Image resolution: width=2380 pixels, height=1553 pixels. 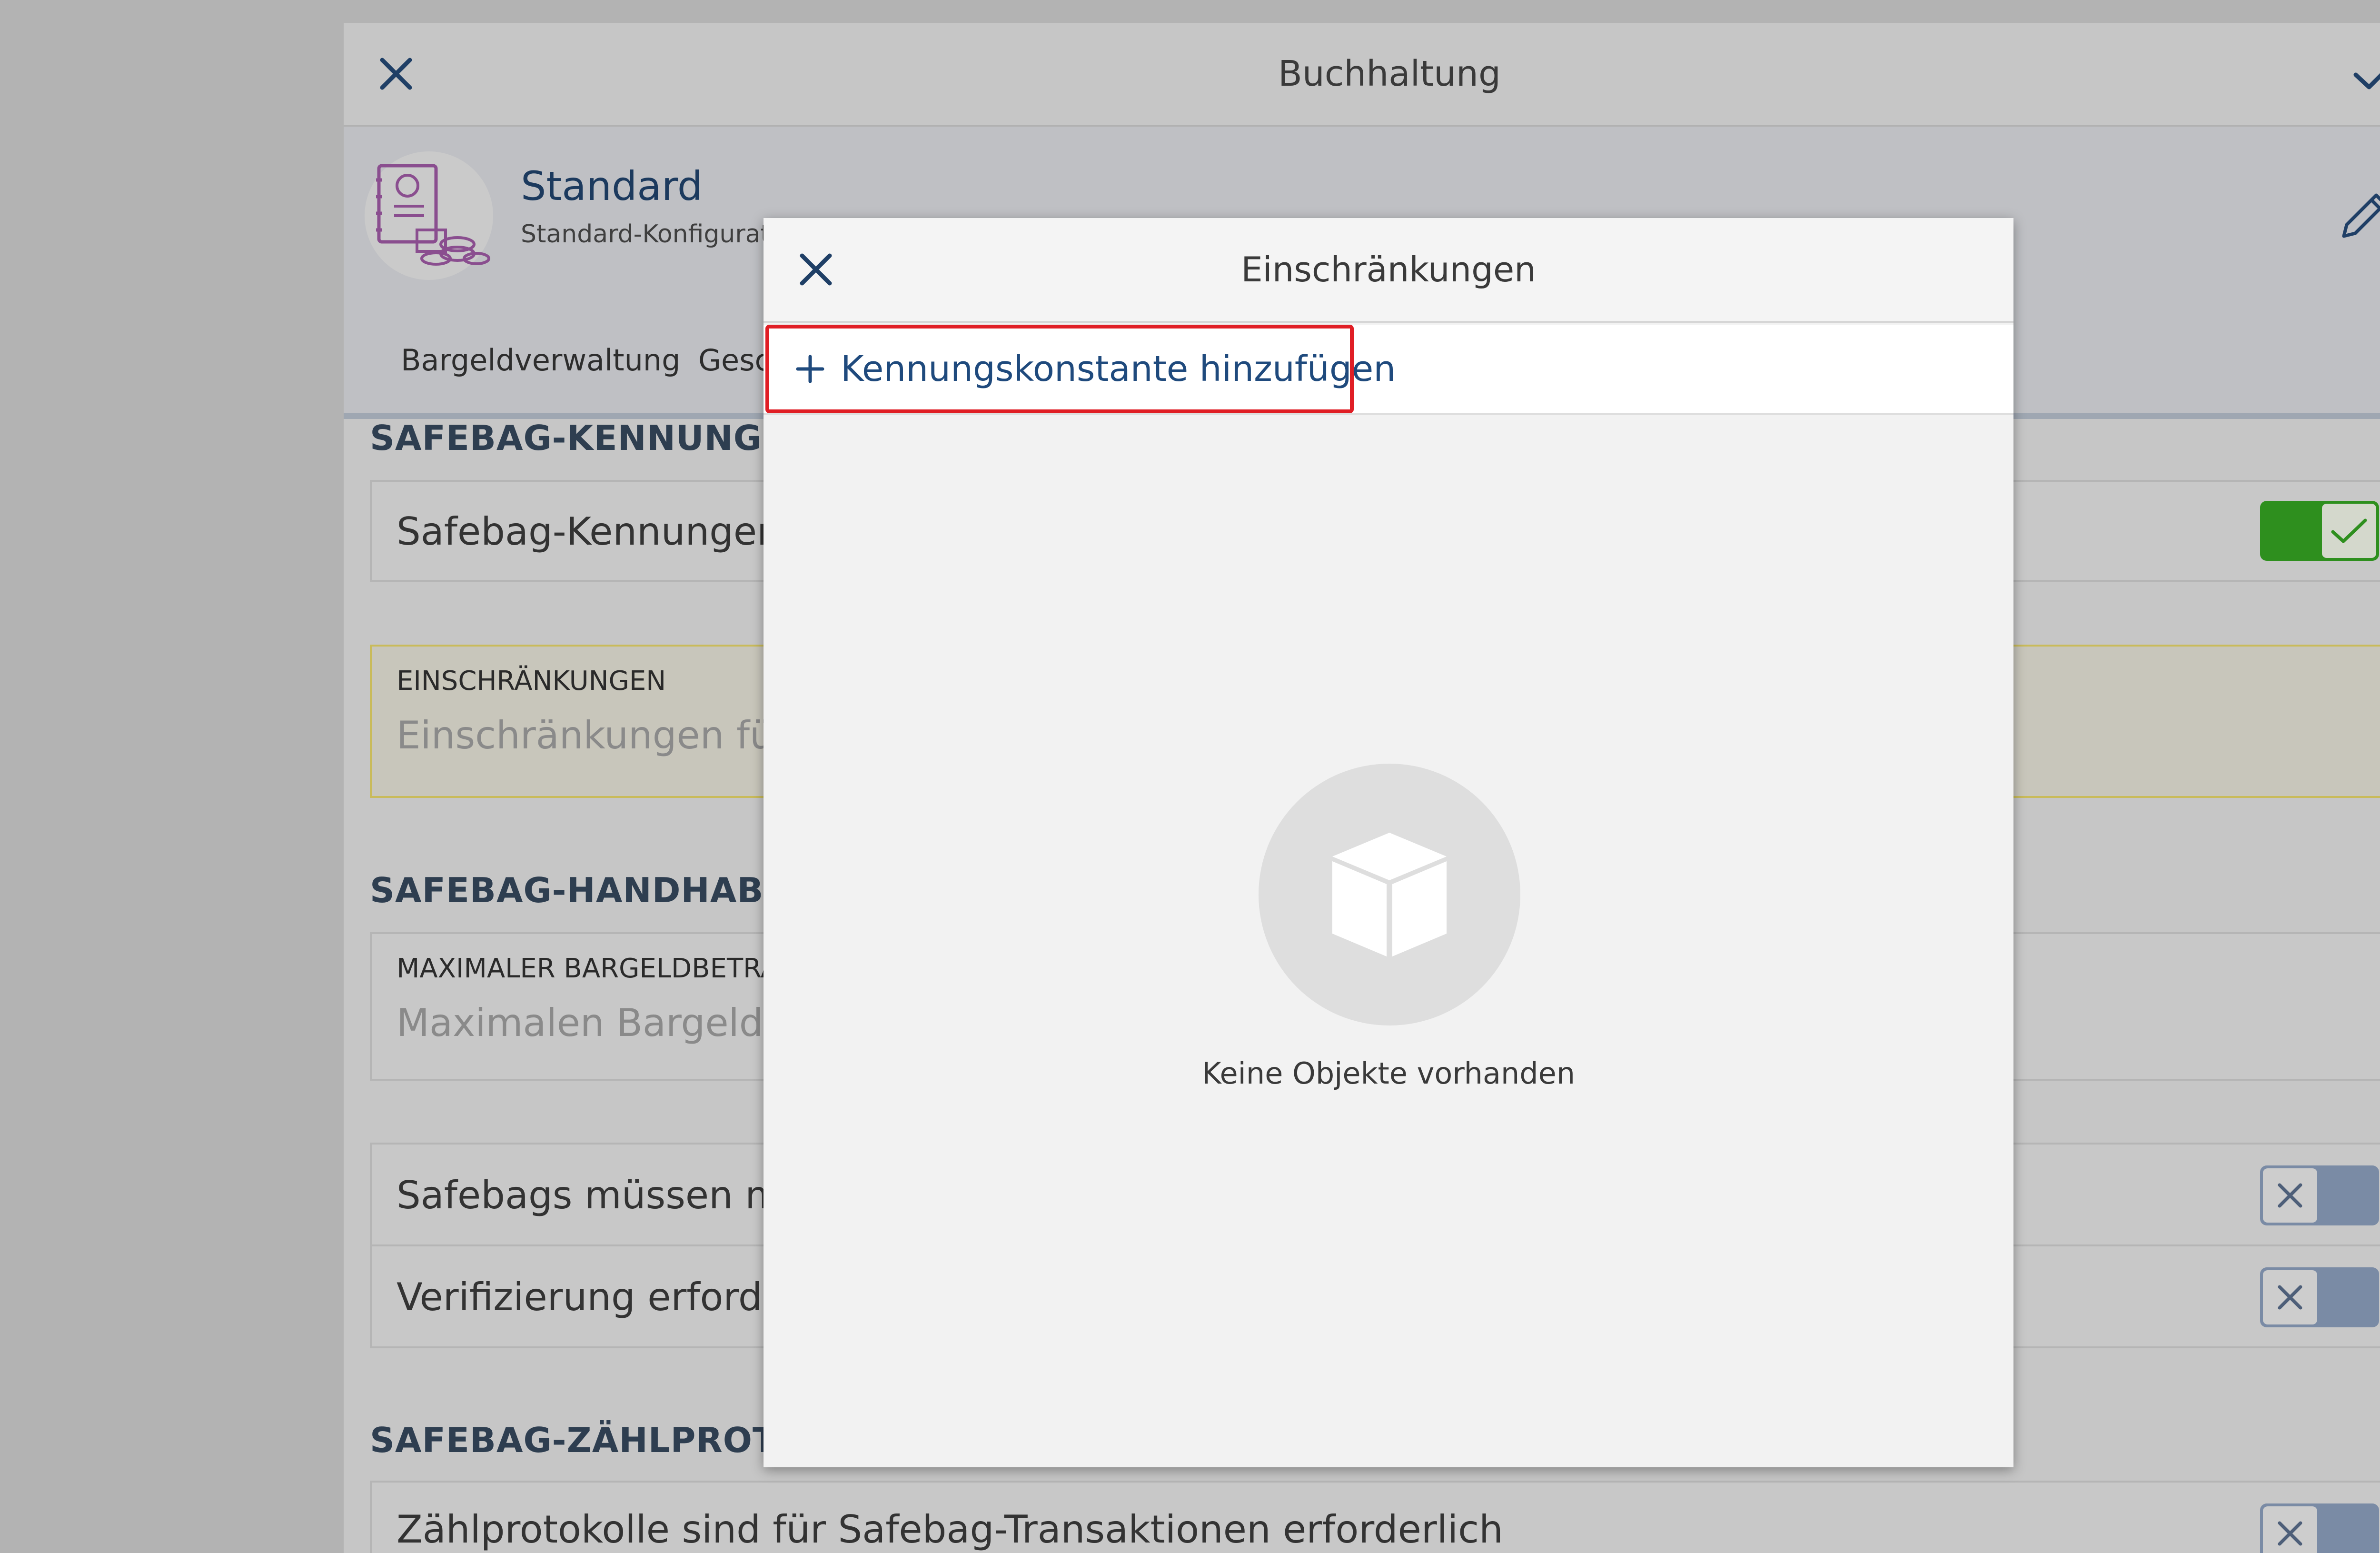 I want to click on add-identifier-constant-button: Kennungskonstante hinzufügen, so click(x=1080, y=369).